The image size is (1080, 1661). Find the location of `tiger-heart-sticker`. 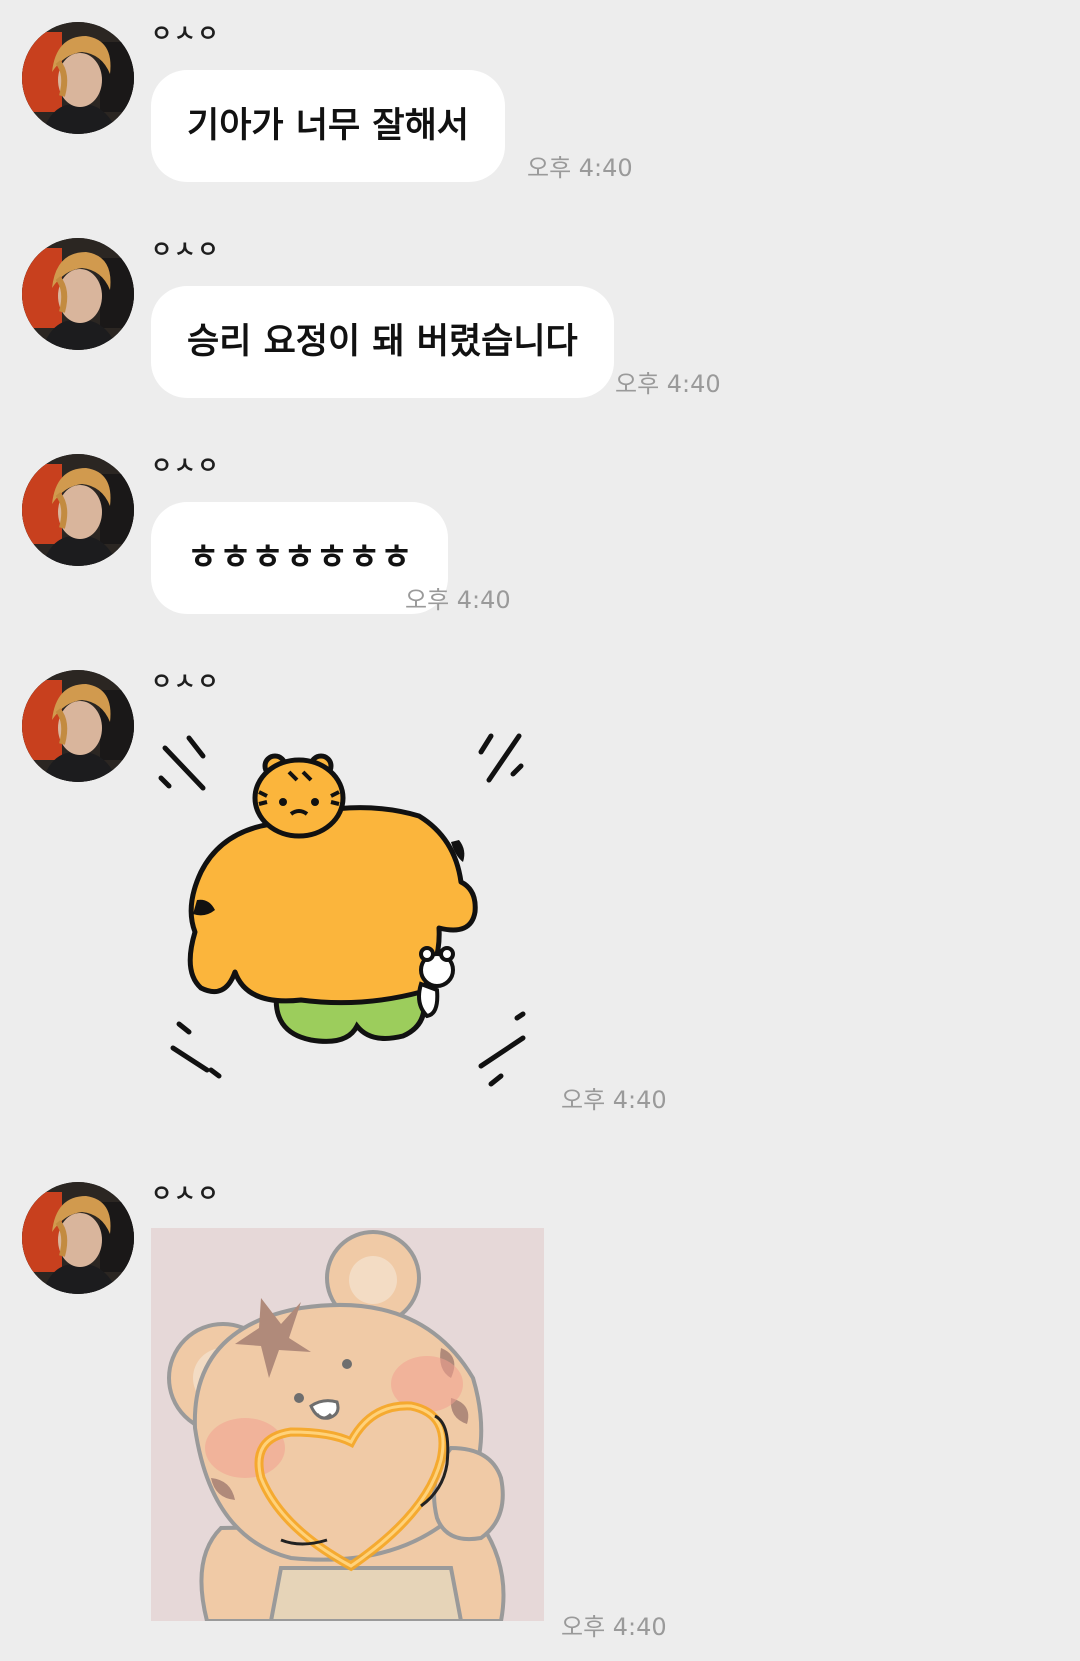

tiger-heart-sticker is located at coordinates (347, 1424).